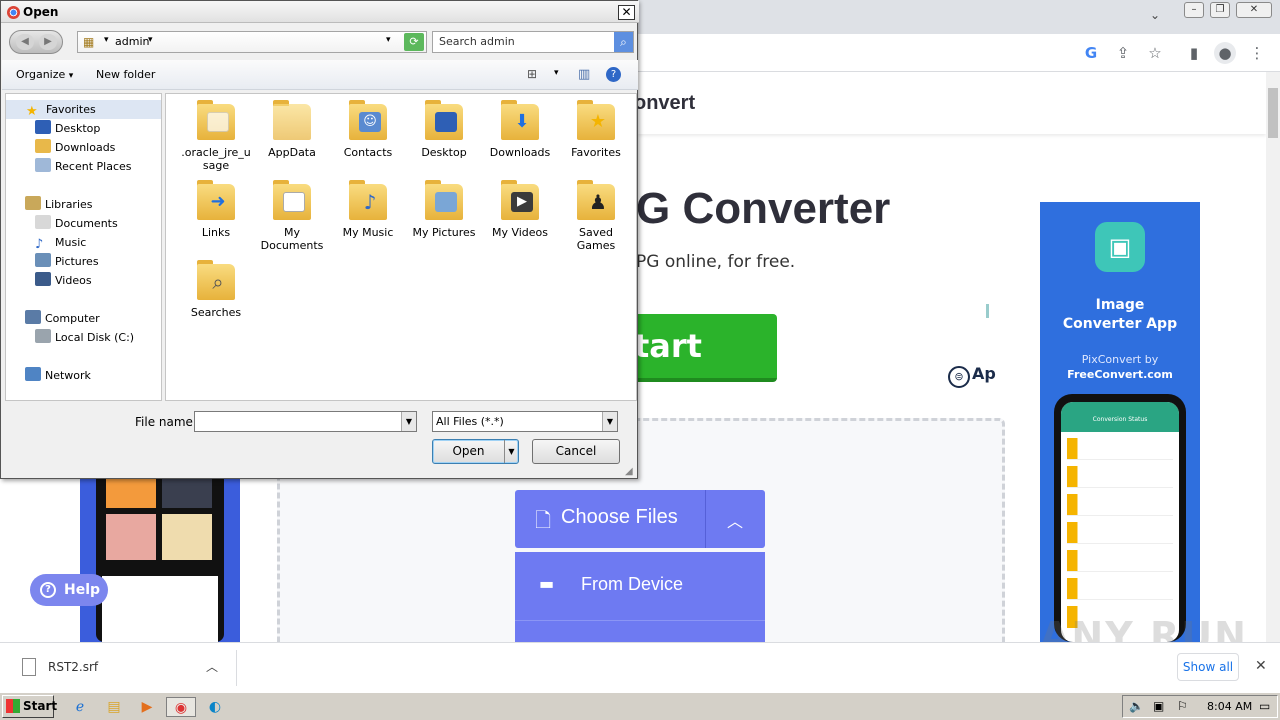  I want to click on file-item: ➜ Links, so click(216, 209).